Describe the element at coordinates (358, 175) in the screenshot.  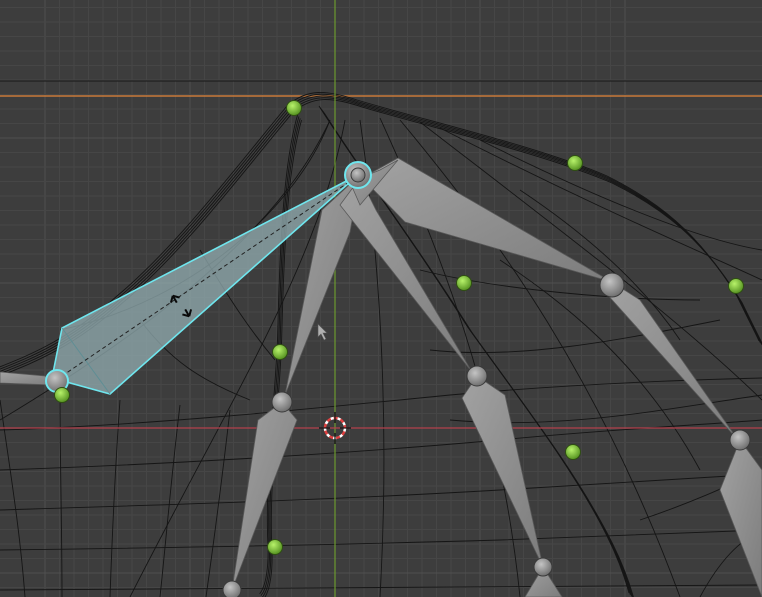
I see `joint-root-inner` at that location.